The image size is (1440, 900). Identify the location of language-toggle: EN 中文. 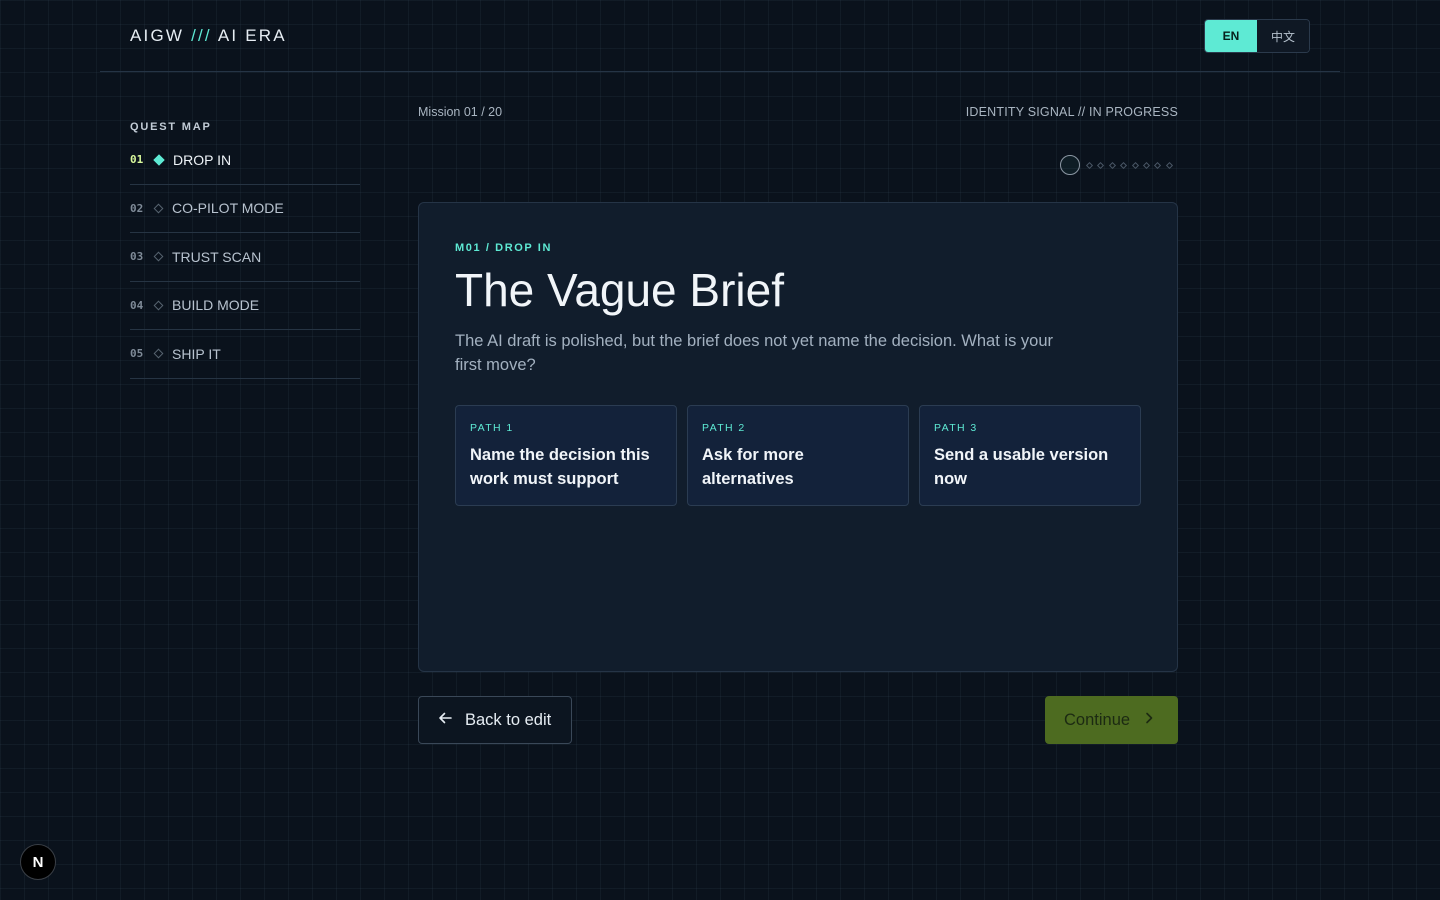
(1257, 36).